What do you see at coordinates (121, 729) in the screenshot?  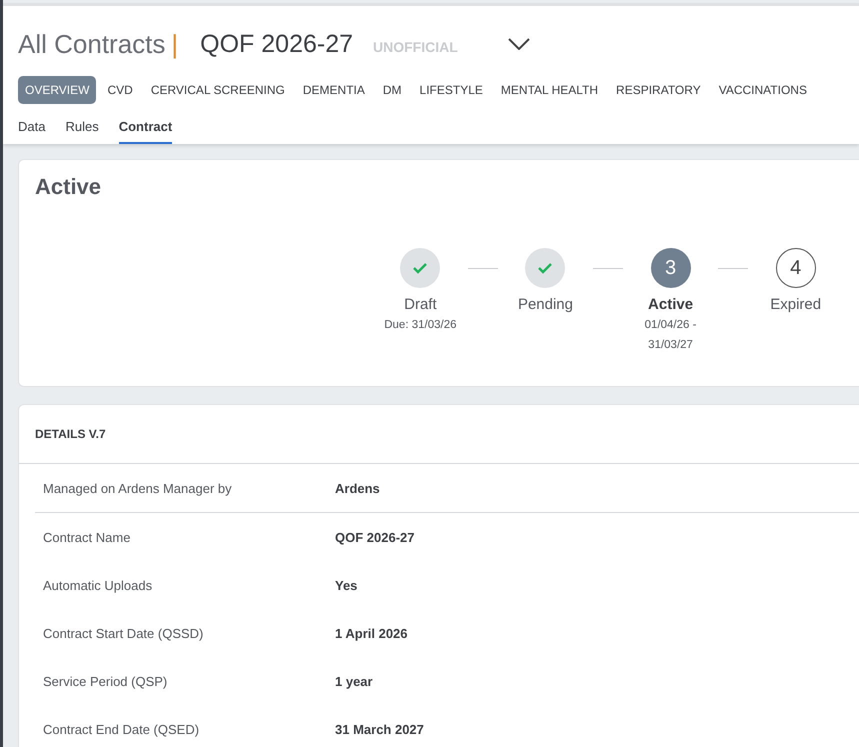 I see `field-label: Contract End Date (QSED)` at bounding box center [121, 729].